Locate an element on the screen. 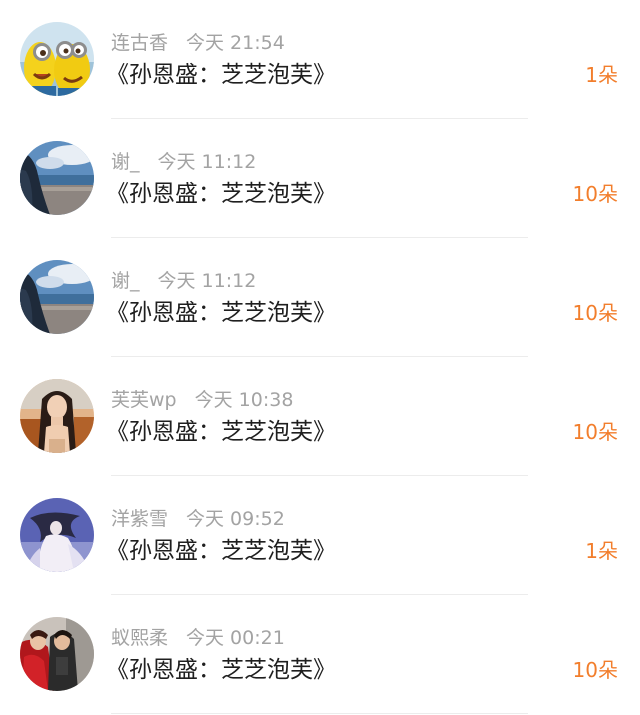 This screenshot has height=715, width=640. girl-photo-avatar is located at coordinates (57, 416).